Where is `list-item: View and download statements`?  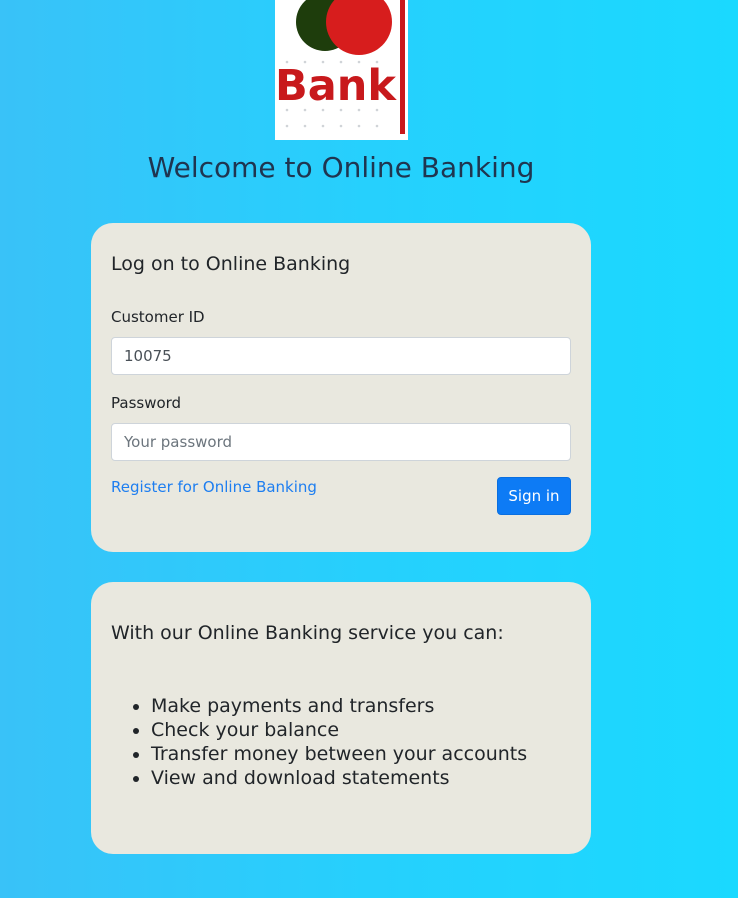 list-item: View and download statements is located at coordinates (339, 778).